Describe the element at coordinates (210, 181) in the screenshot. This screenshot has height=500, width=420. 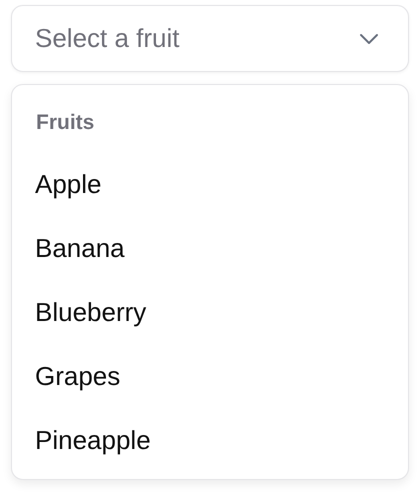
I see `menu-item: Apple` at that location.